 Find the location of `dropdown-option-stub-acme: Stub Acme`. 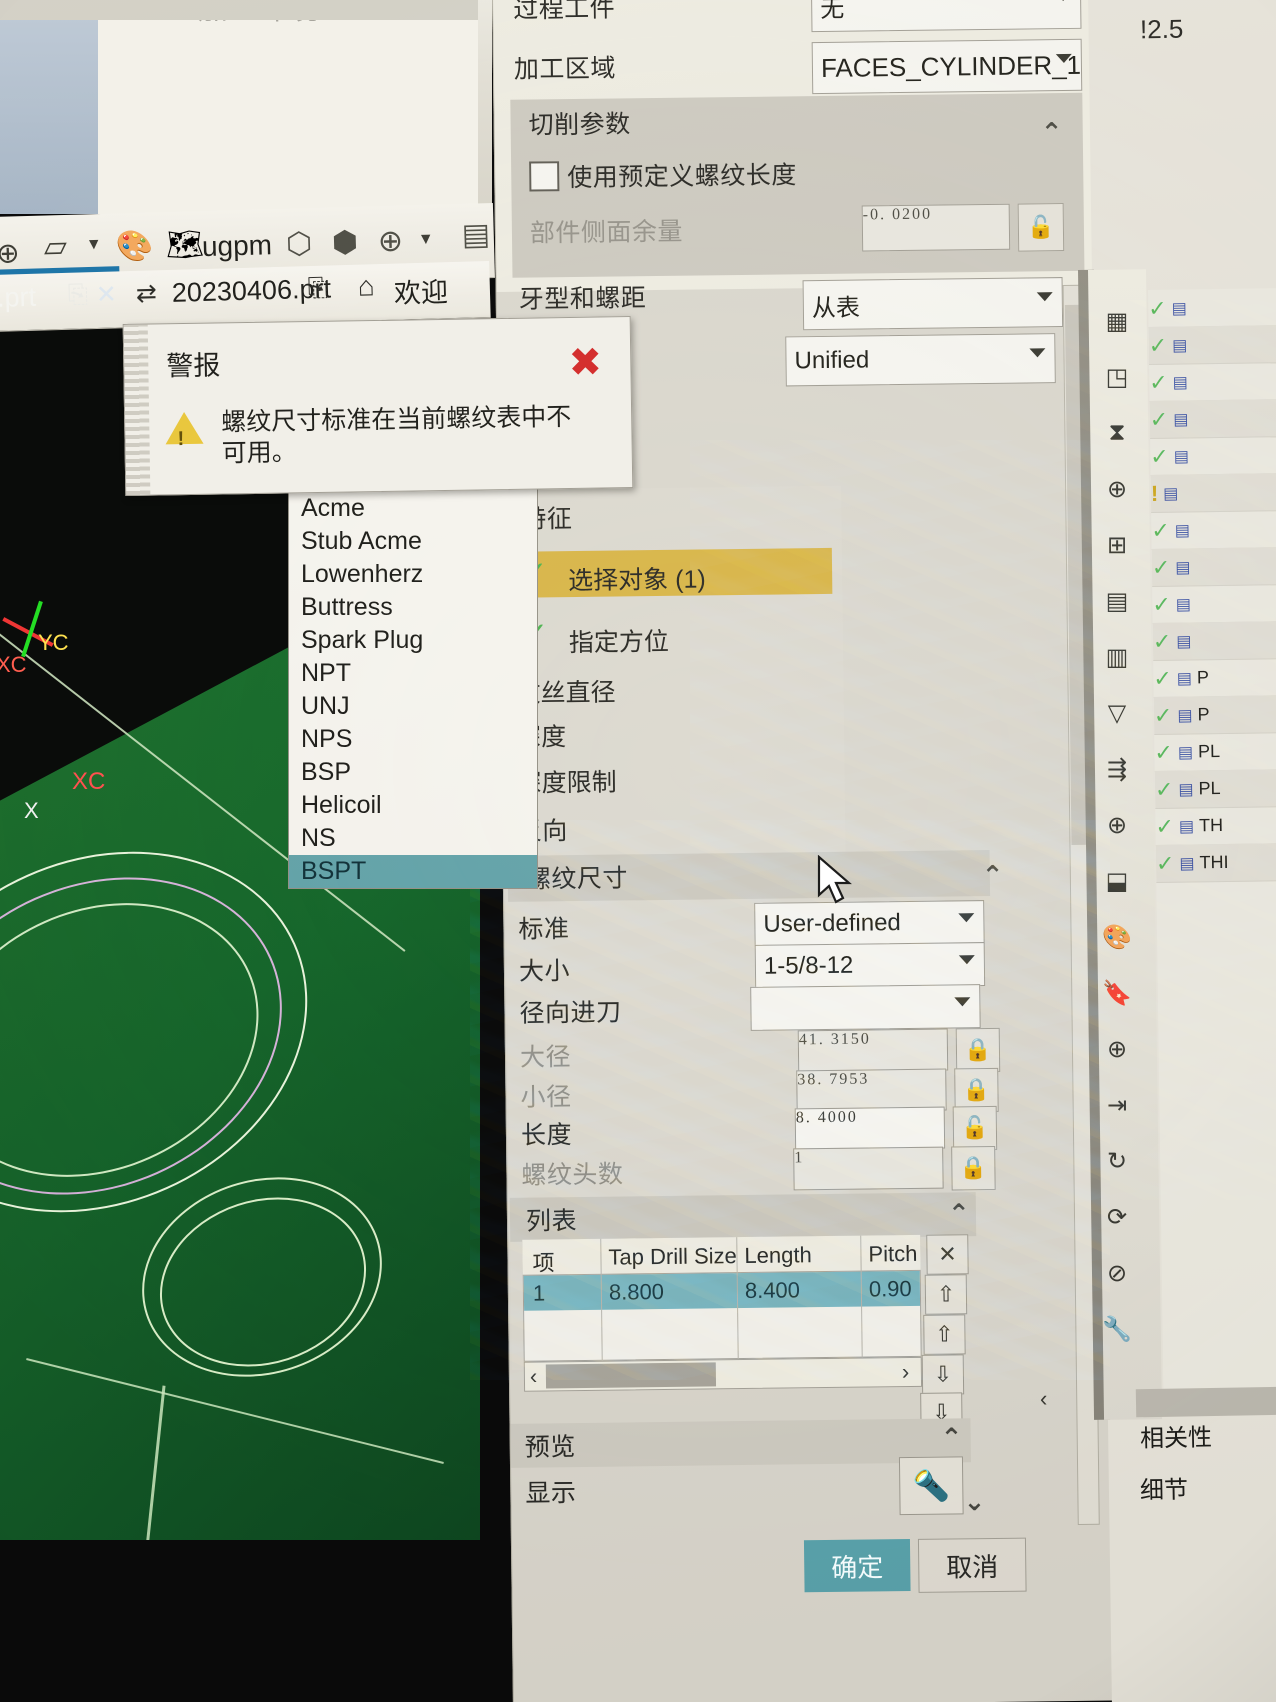

dropdown-option-stub-acme: Stub Acme is located at coordinates (413, 541).